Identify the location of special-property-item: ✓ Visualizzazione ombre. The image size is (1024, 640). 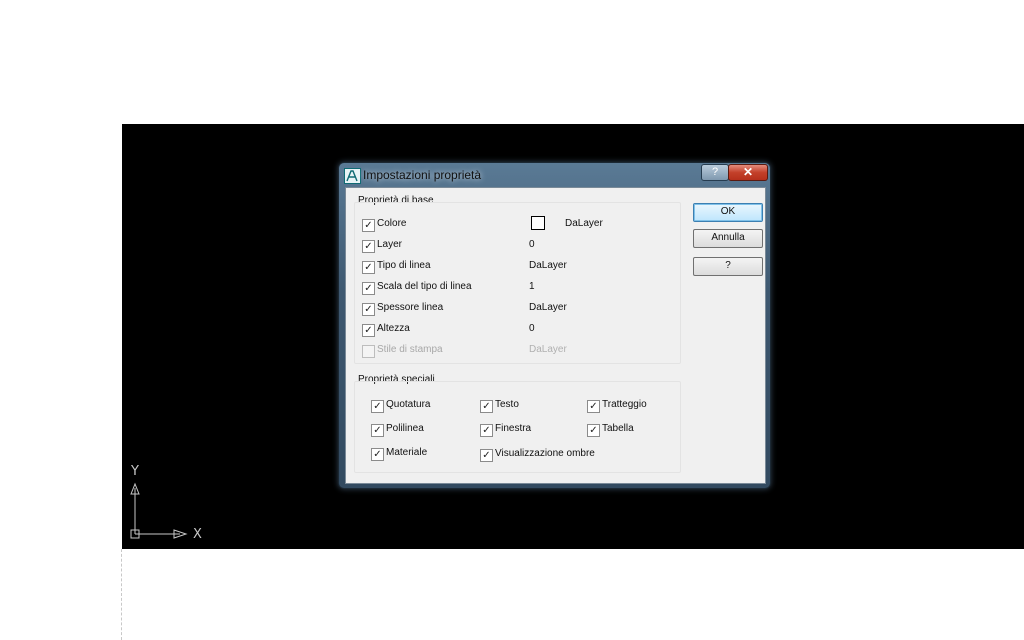
(550, 455).